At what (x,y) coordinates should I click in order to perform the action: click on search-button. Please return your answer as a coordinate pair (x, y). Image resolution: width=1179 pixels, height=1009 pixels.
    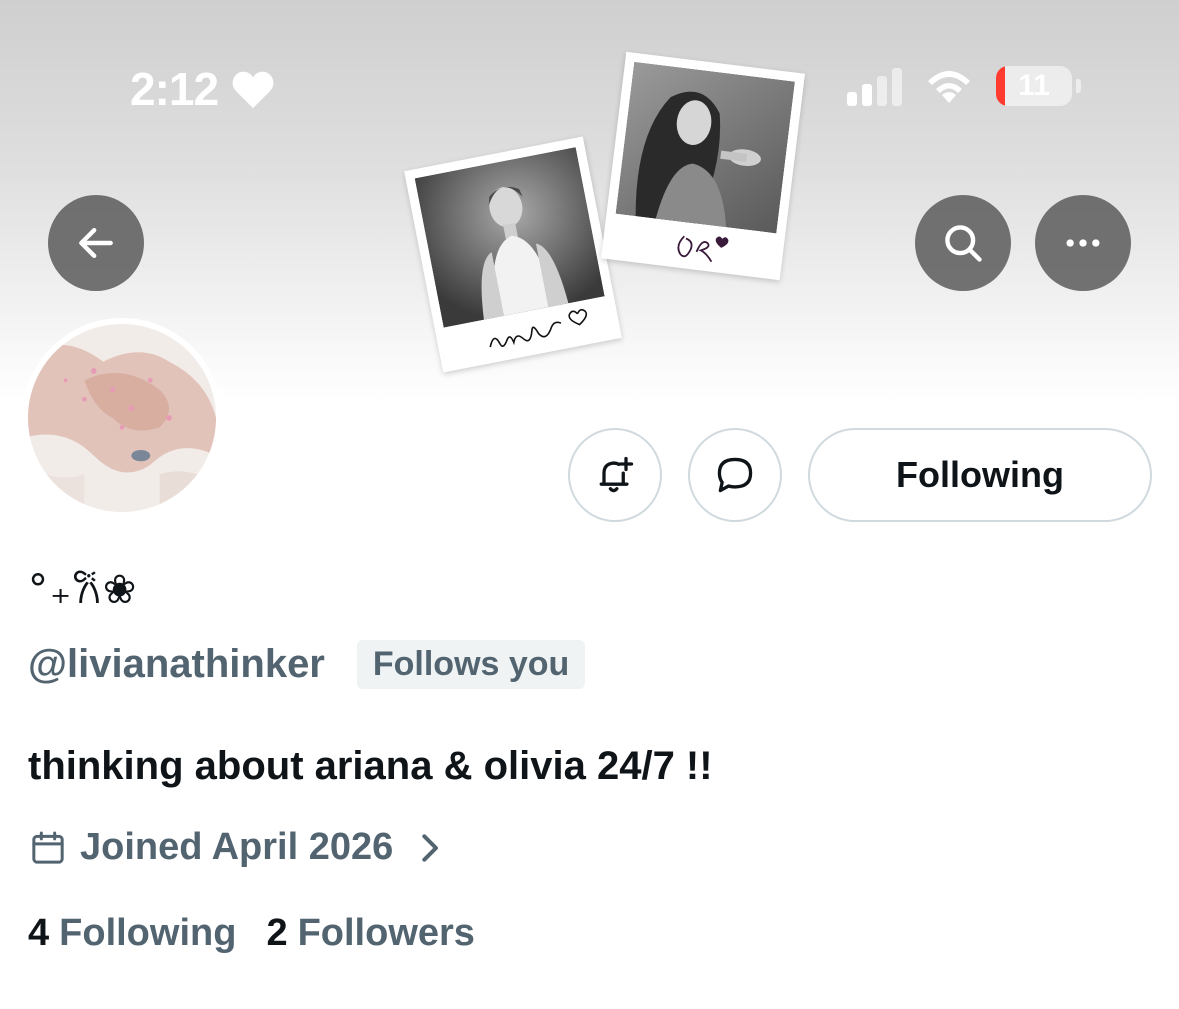
    Looking at the image, I should click on (963, 243).